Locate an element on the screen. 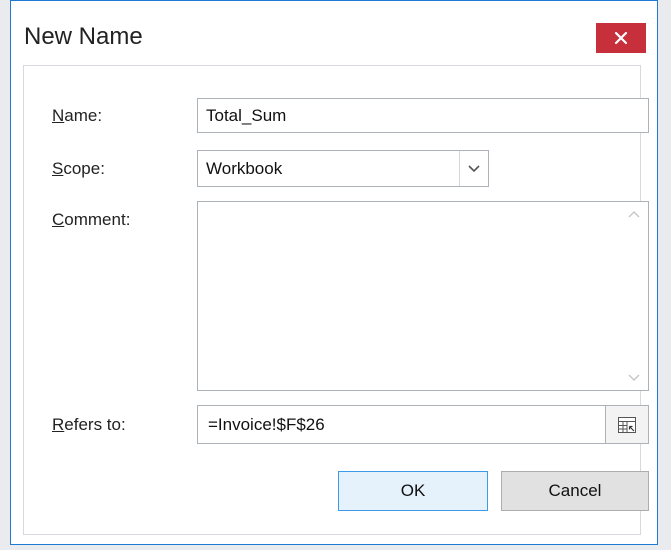 Image resolution: width=671 pixels, height=550 pixels. close-button is located at coordinates (621, 38).